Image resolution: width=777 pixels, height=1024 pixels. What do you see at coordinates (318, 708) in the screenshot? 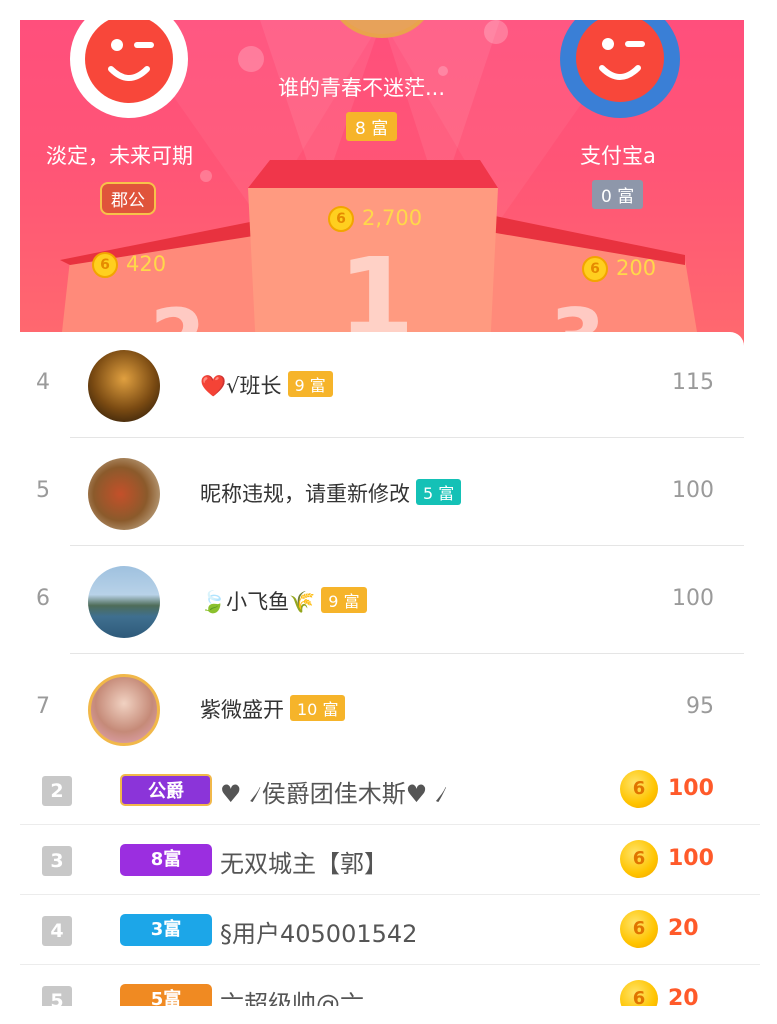
I see `wealth-badge: 10 富` at bounding box center [318, 708].